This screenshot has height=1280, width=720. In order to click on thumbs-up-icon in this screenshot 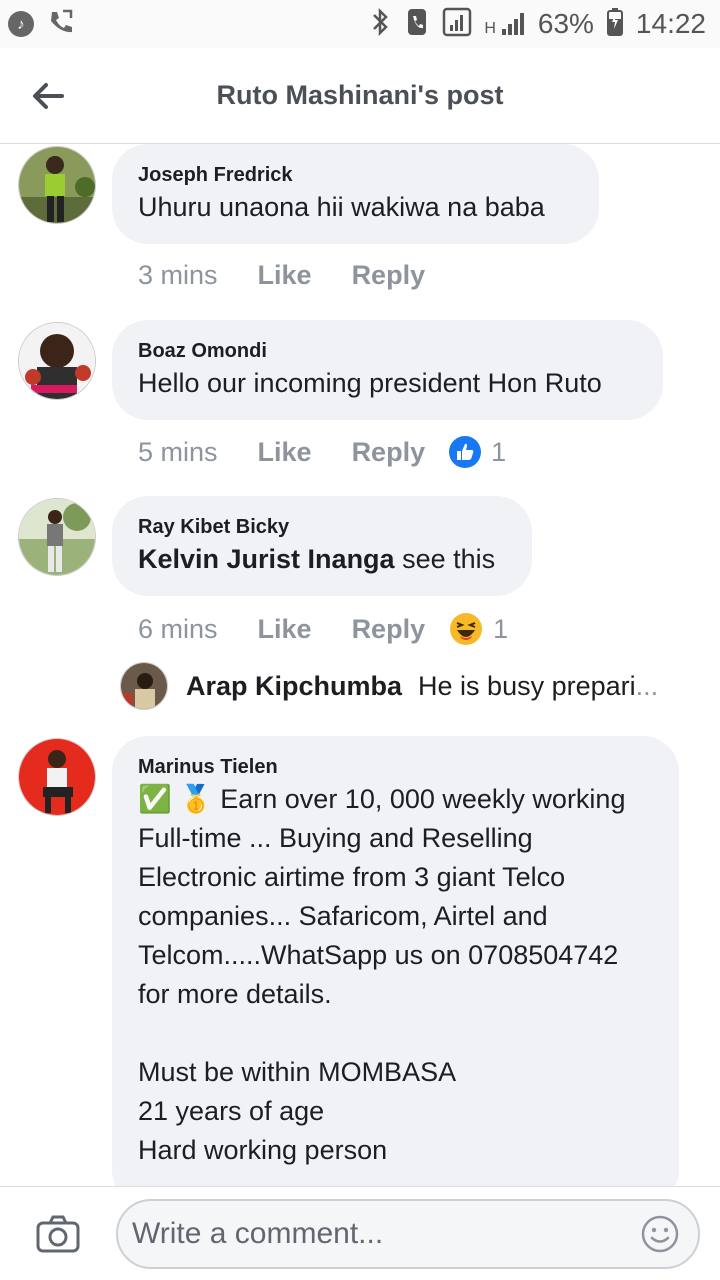, I will do `click(465, 452)`.